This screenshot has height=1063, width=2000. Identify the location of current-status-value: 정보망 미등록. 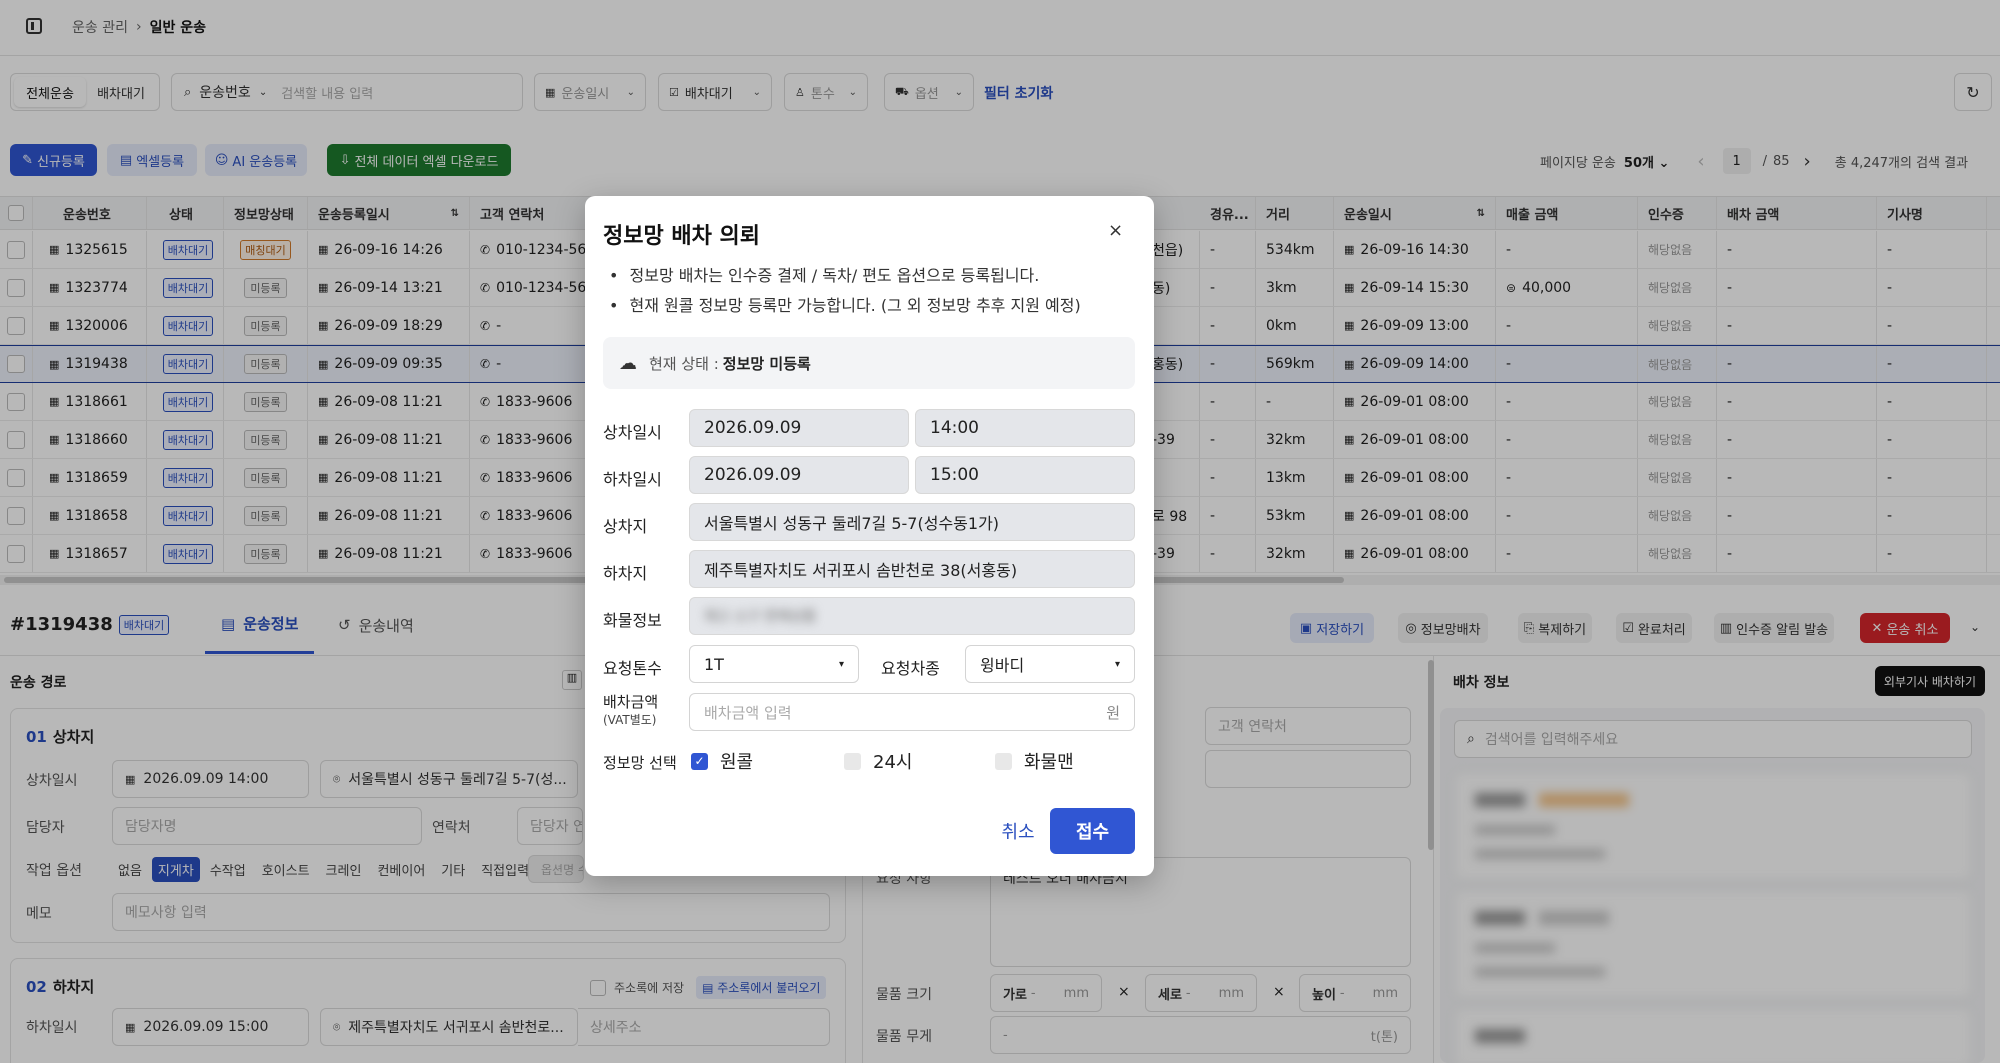
(766, 363).